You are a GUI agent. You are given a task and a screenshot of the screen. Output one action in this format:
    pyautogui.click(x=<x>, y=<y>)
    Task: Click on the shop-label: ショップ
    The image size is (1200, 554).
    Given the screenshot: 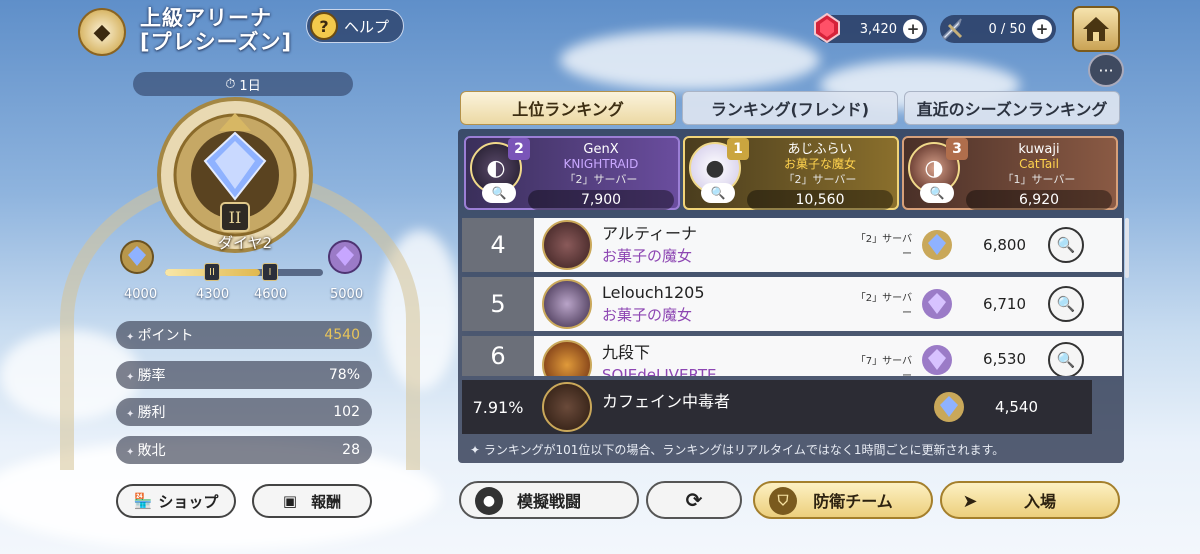 What is the action you would take?
    pyautogui.click(x=188, y=501)
    